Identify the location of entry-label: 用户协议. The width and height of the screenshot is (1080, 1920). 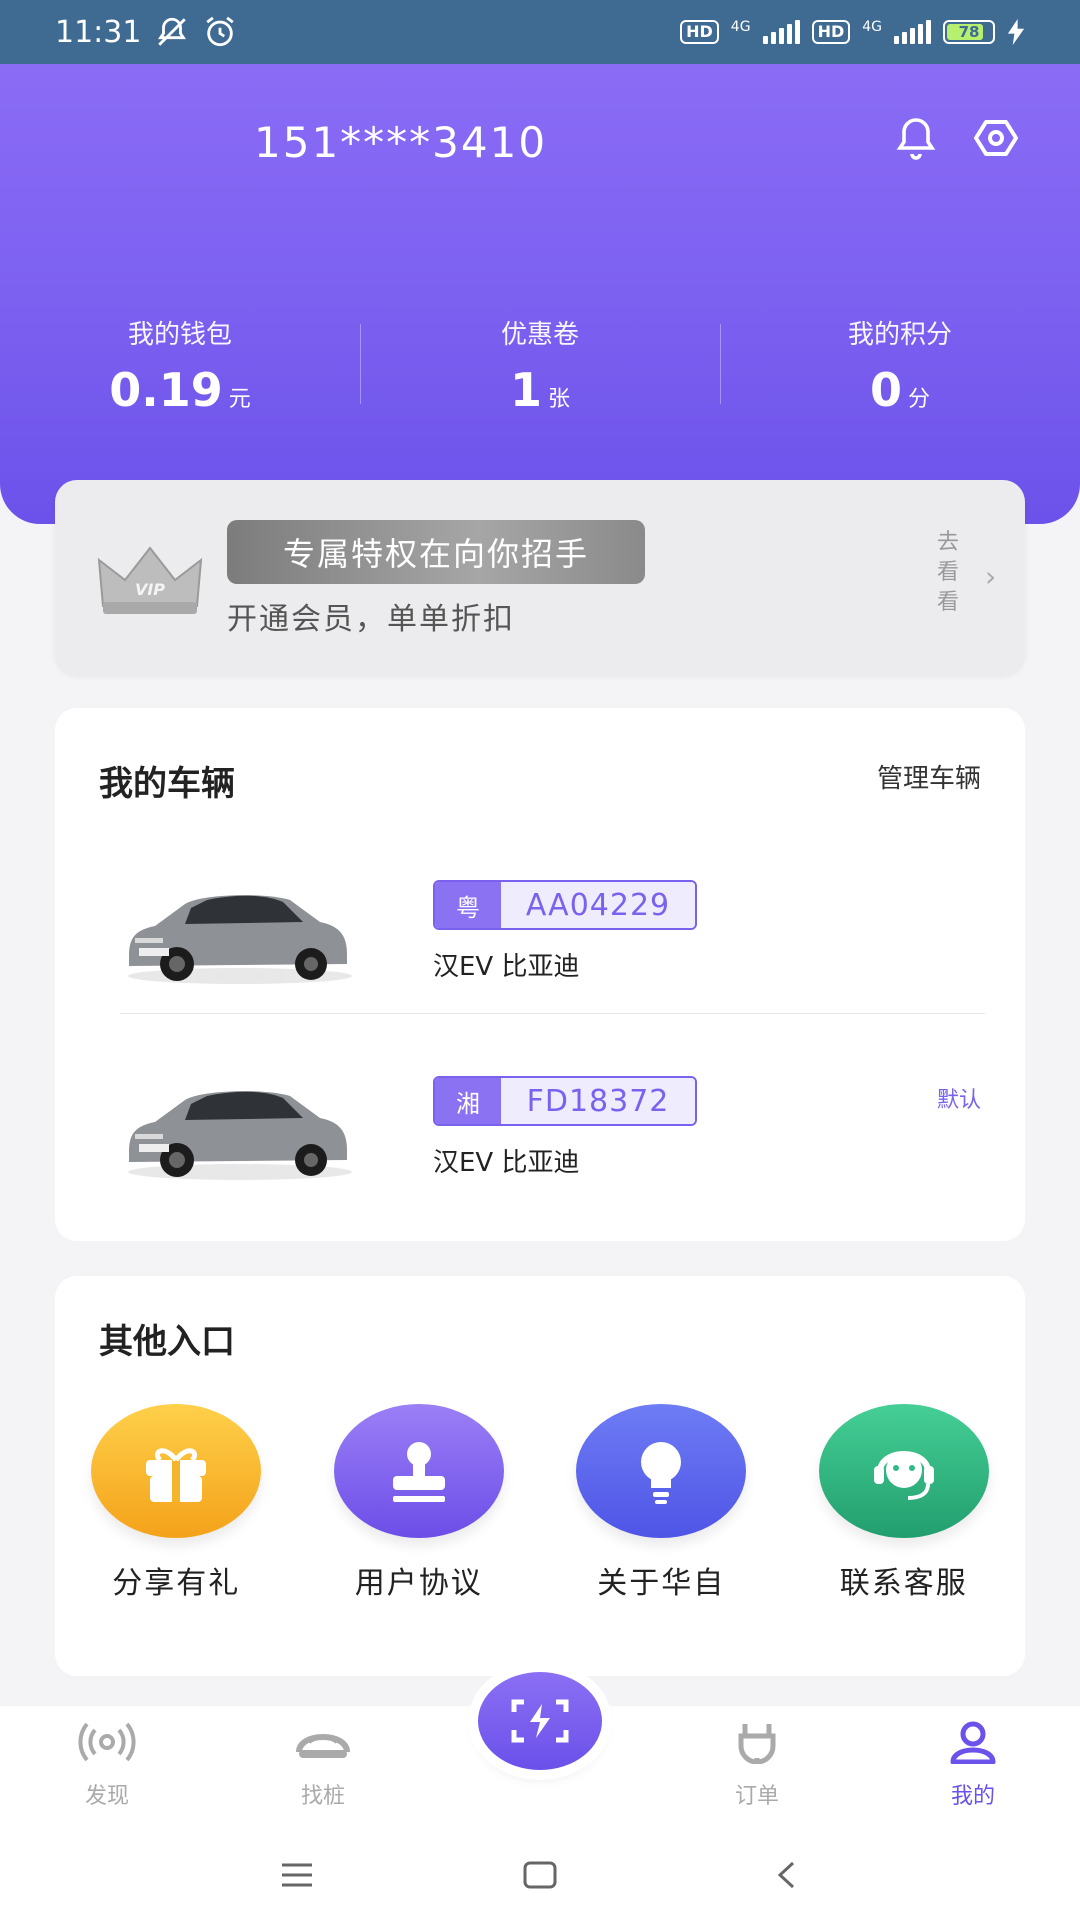
(418, 1583).